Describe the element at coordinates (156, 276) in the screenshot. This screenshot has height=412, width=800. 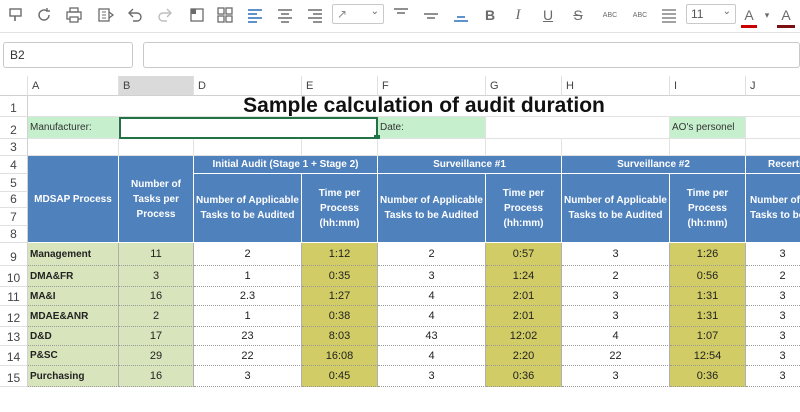
I see `tasks-count-cell: 3` at that location.